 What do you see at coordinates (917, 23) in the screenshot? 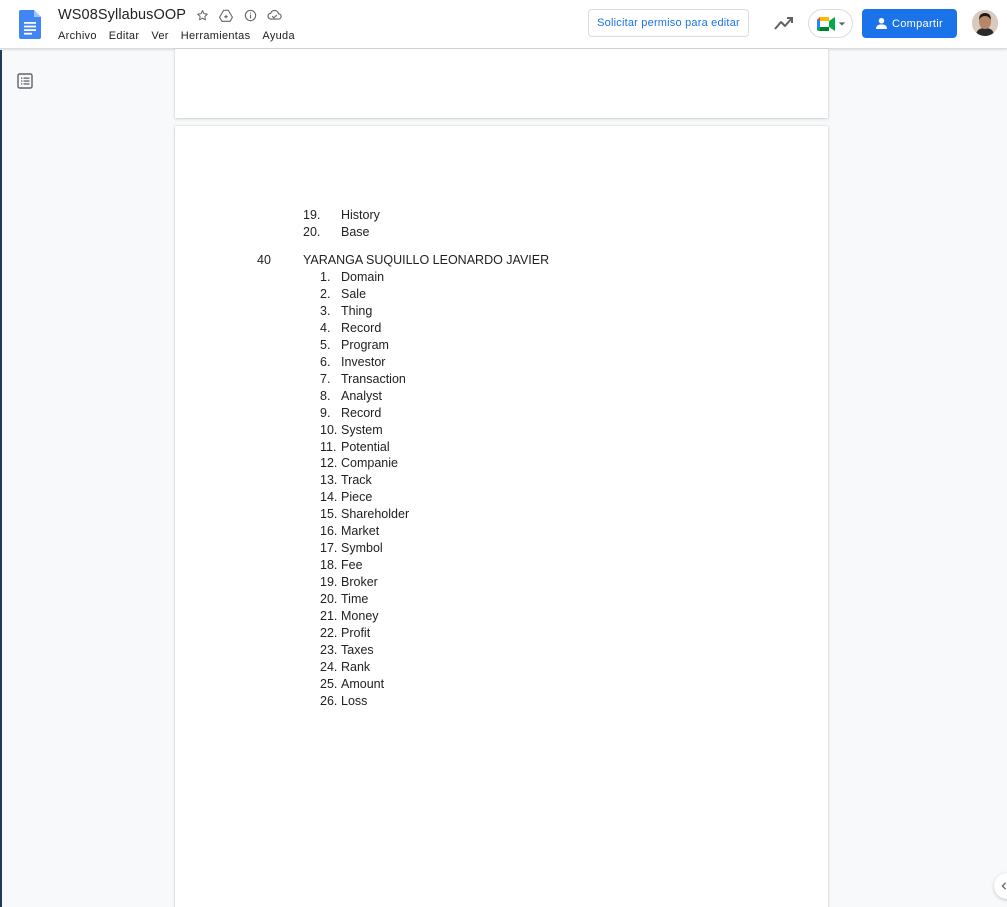
I see `share-button-label: Compartir` at bounding box center [917, 23].